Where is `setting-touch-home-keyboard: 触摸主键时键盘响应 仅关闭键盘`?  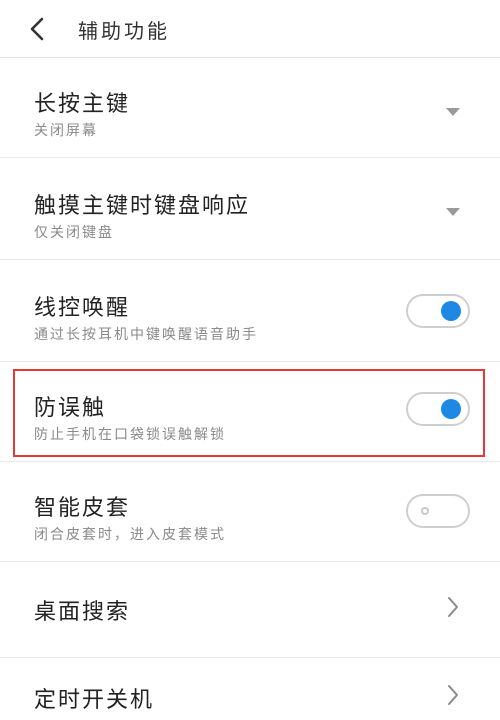
setting-touch-home-keyboard: 触摸主键时键盘响应 仅关闭键盘 is located at coordinates (250, 210).